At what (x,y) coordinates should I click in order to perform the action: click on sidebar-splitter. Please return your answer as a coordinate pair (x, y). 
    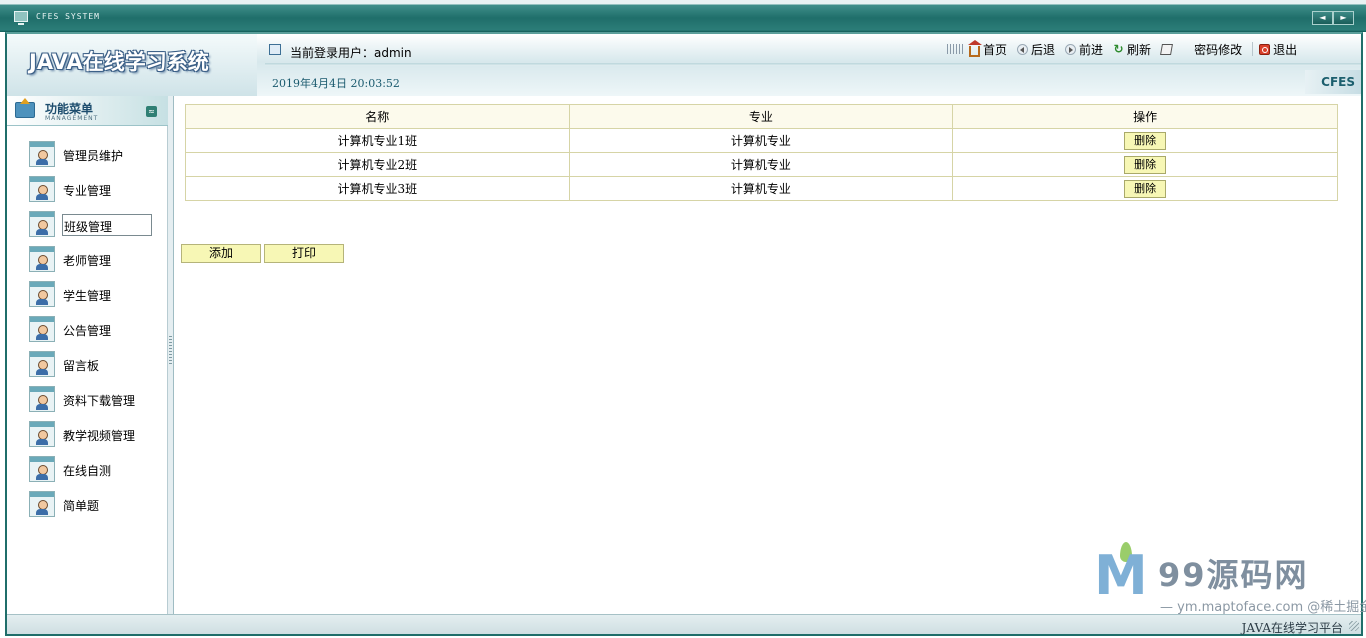
    Looking at the image, I should click on (171, 355).